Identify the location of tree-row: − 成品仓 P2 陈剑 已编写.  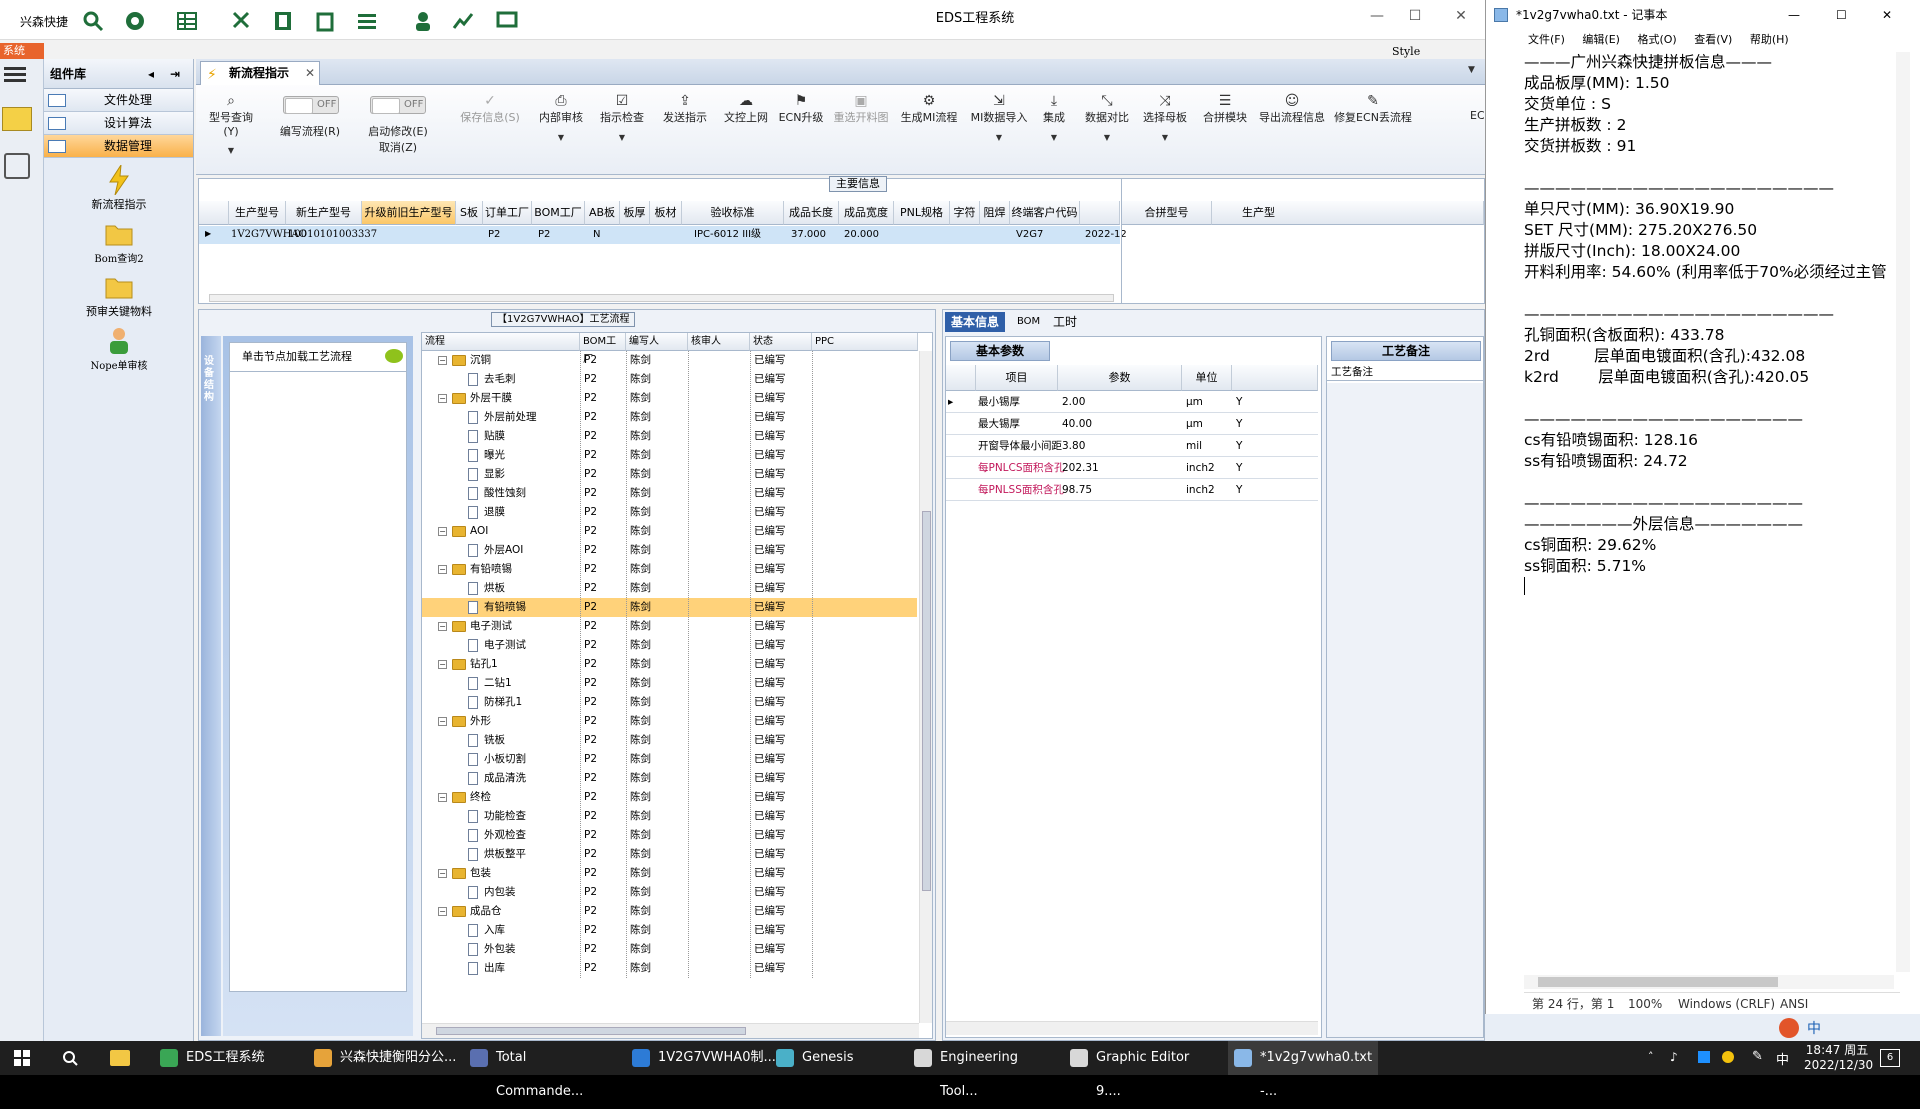
(669, 911).